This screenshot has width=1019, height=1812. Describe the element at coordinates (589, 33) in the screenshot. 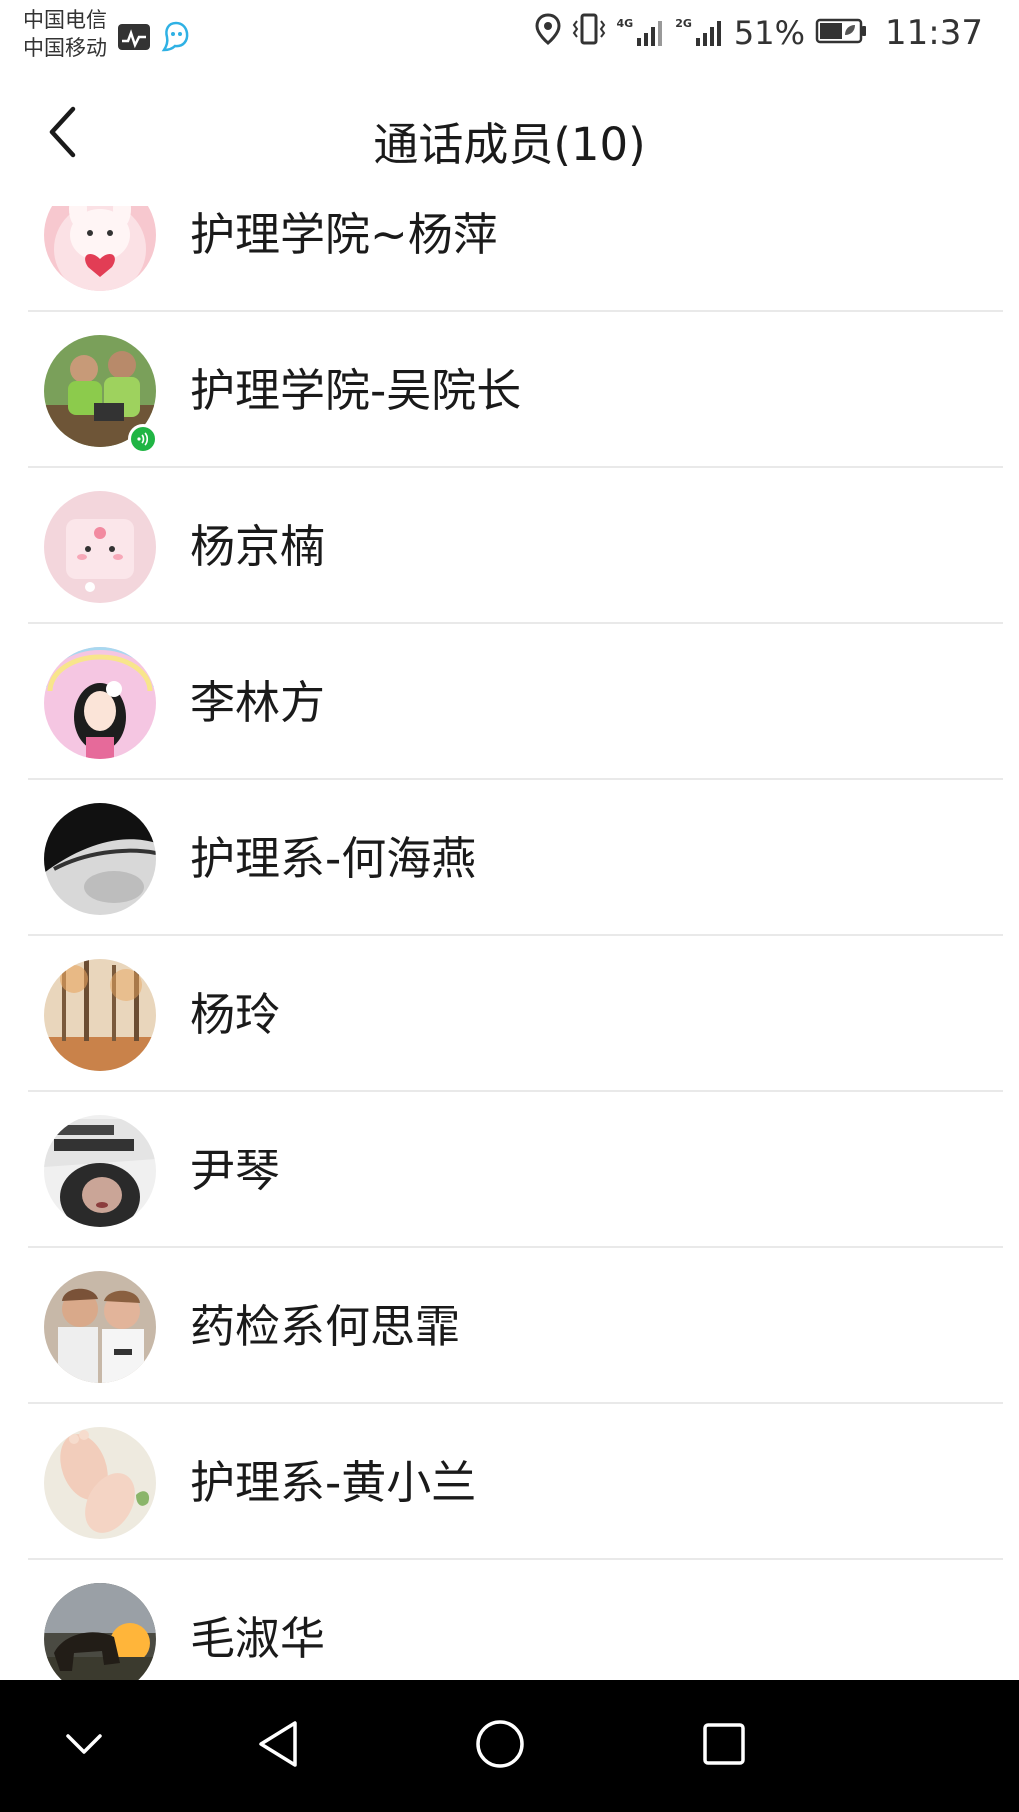

I see `vibrate-icon` at that location.